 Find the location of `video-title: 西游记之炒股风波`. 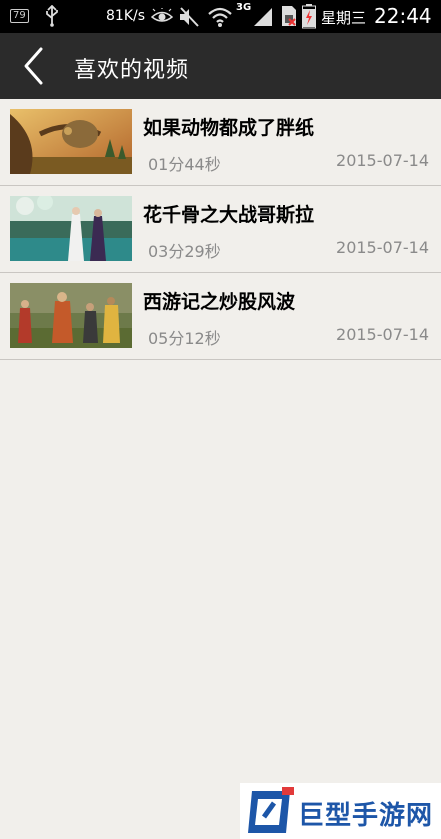

video-title: 西游记之炒股风波 is located at coordinates (219, 302).